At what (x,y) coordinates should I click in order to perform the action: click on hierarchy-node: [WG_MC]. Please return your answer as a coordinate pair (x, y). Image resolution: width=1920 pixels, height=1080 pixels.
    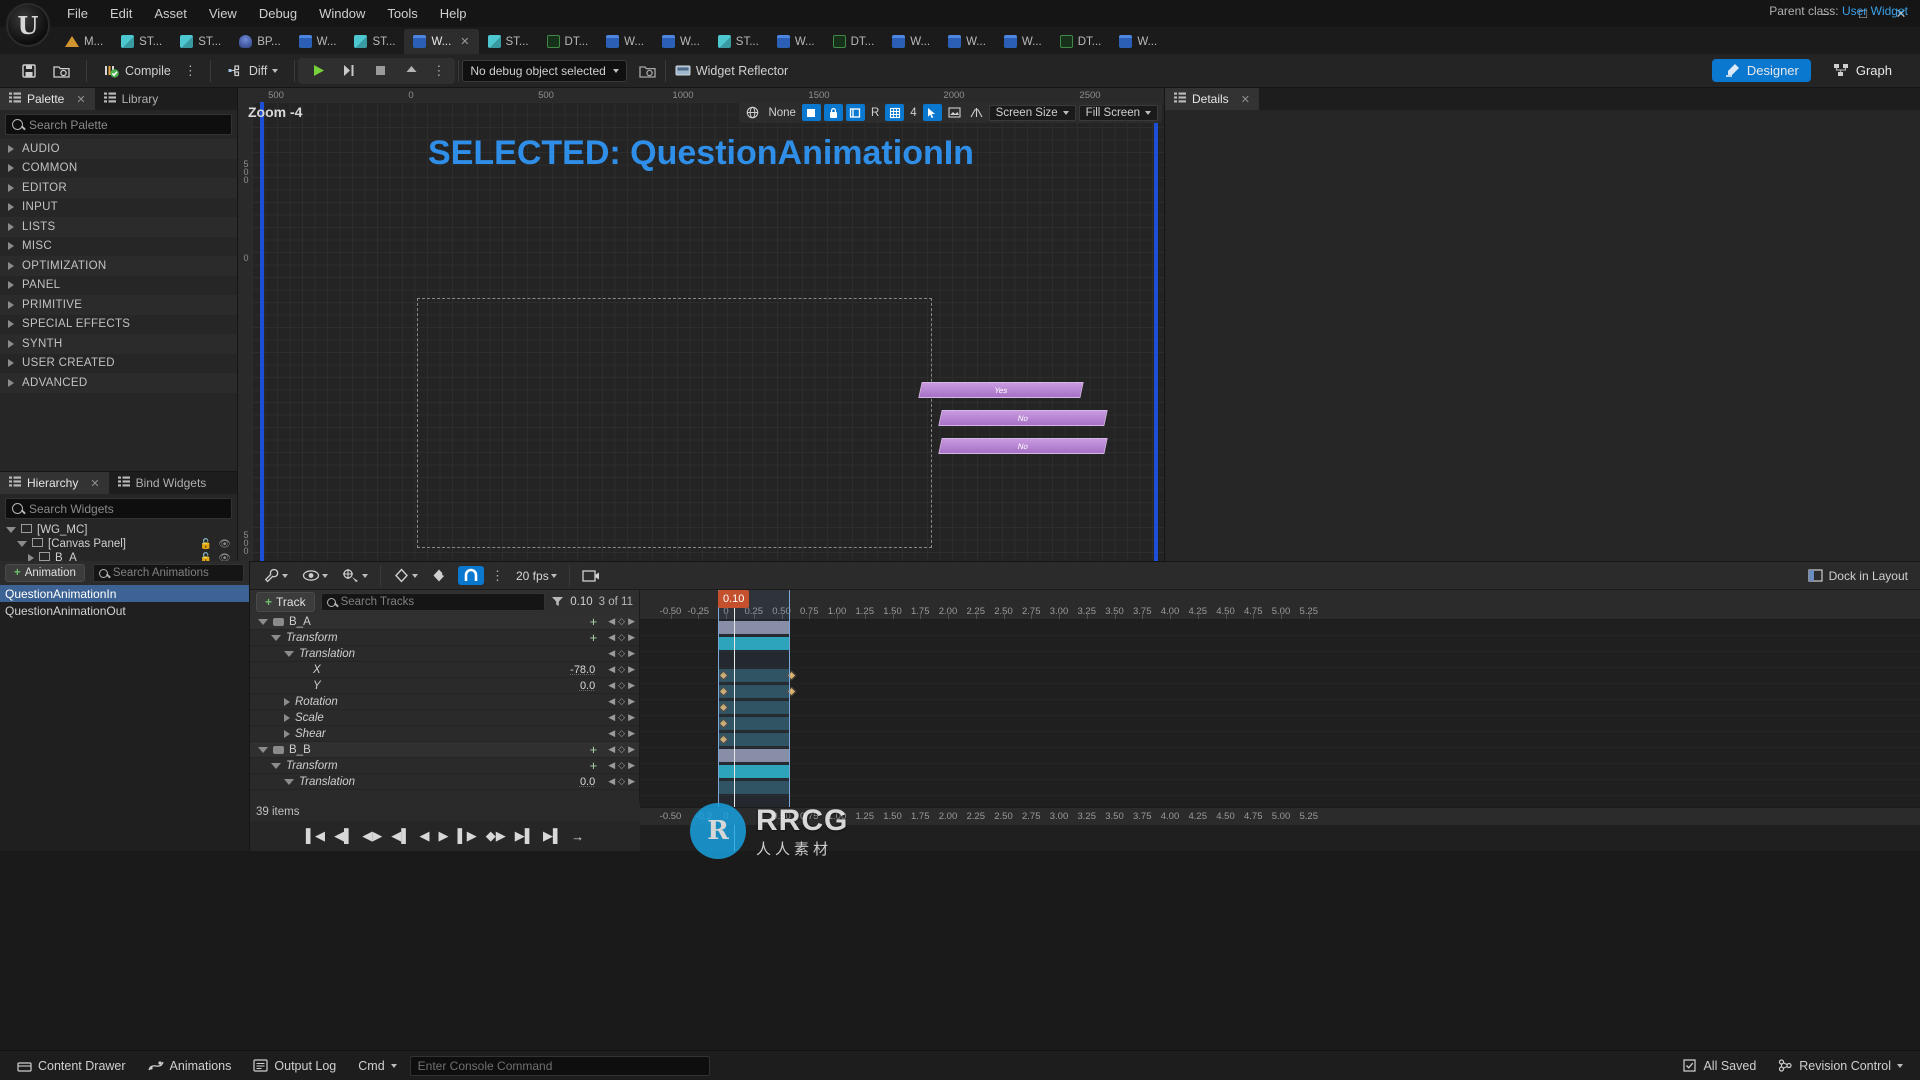
    Looking at the image, I should click on (118, 530).